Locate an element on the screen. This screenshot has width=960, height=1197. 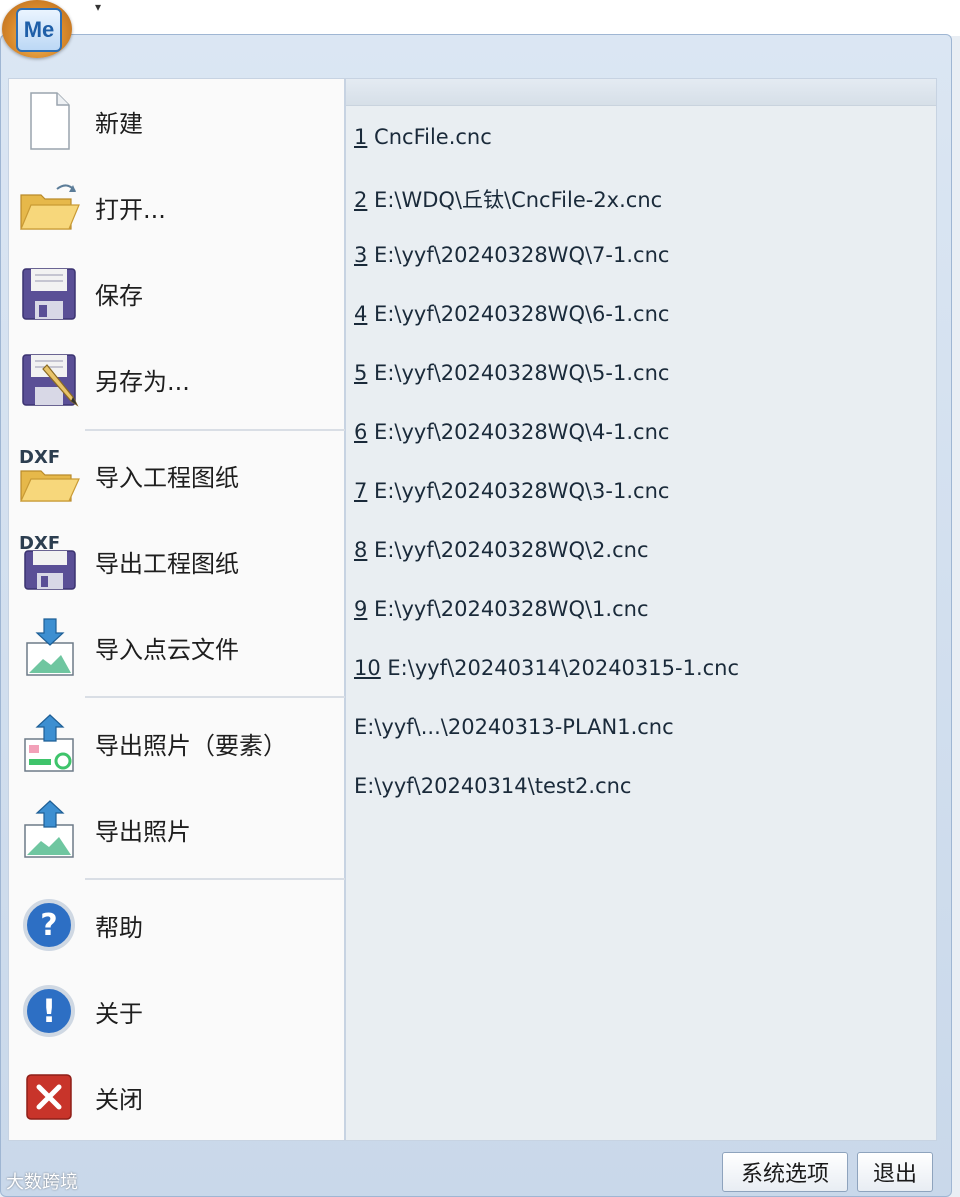
menu-item-label: 关闭 is located at coordinates (119, 1099).